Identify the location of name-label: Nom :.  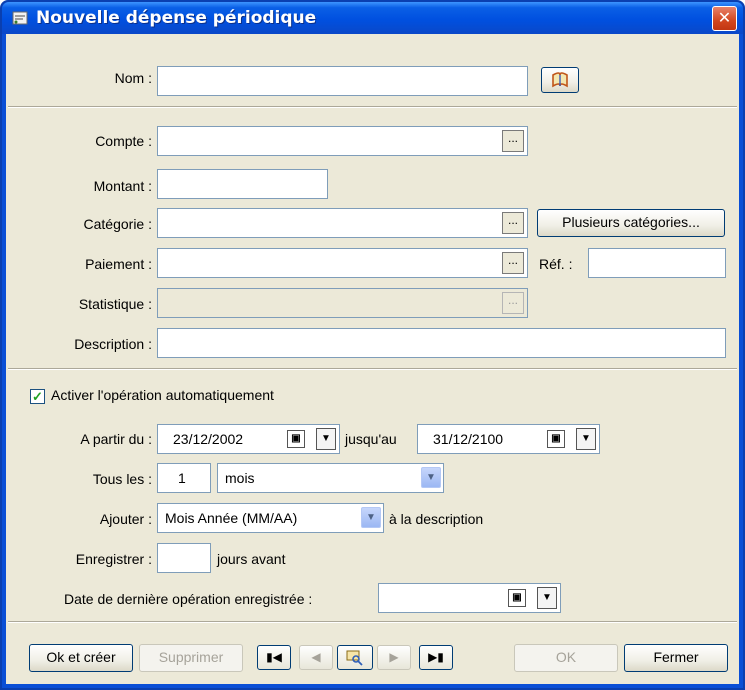
(133, 78).